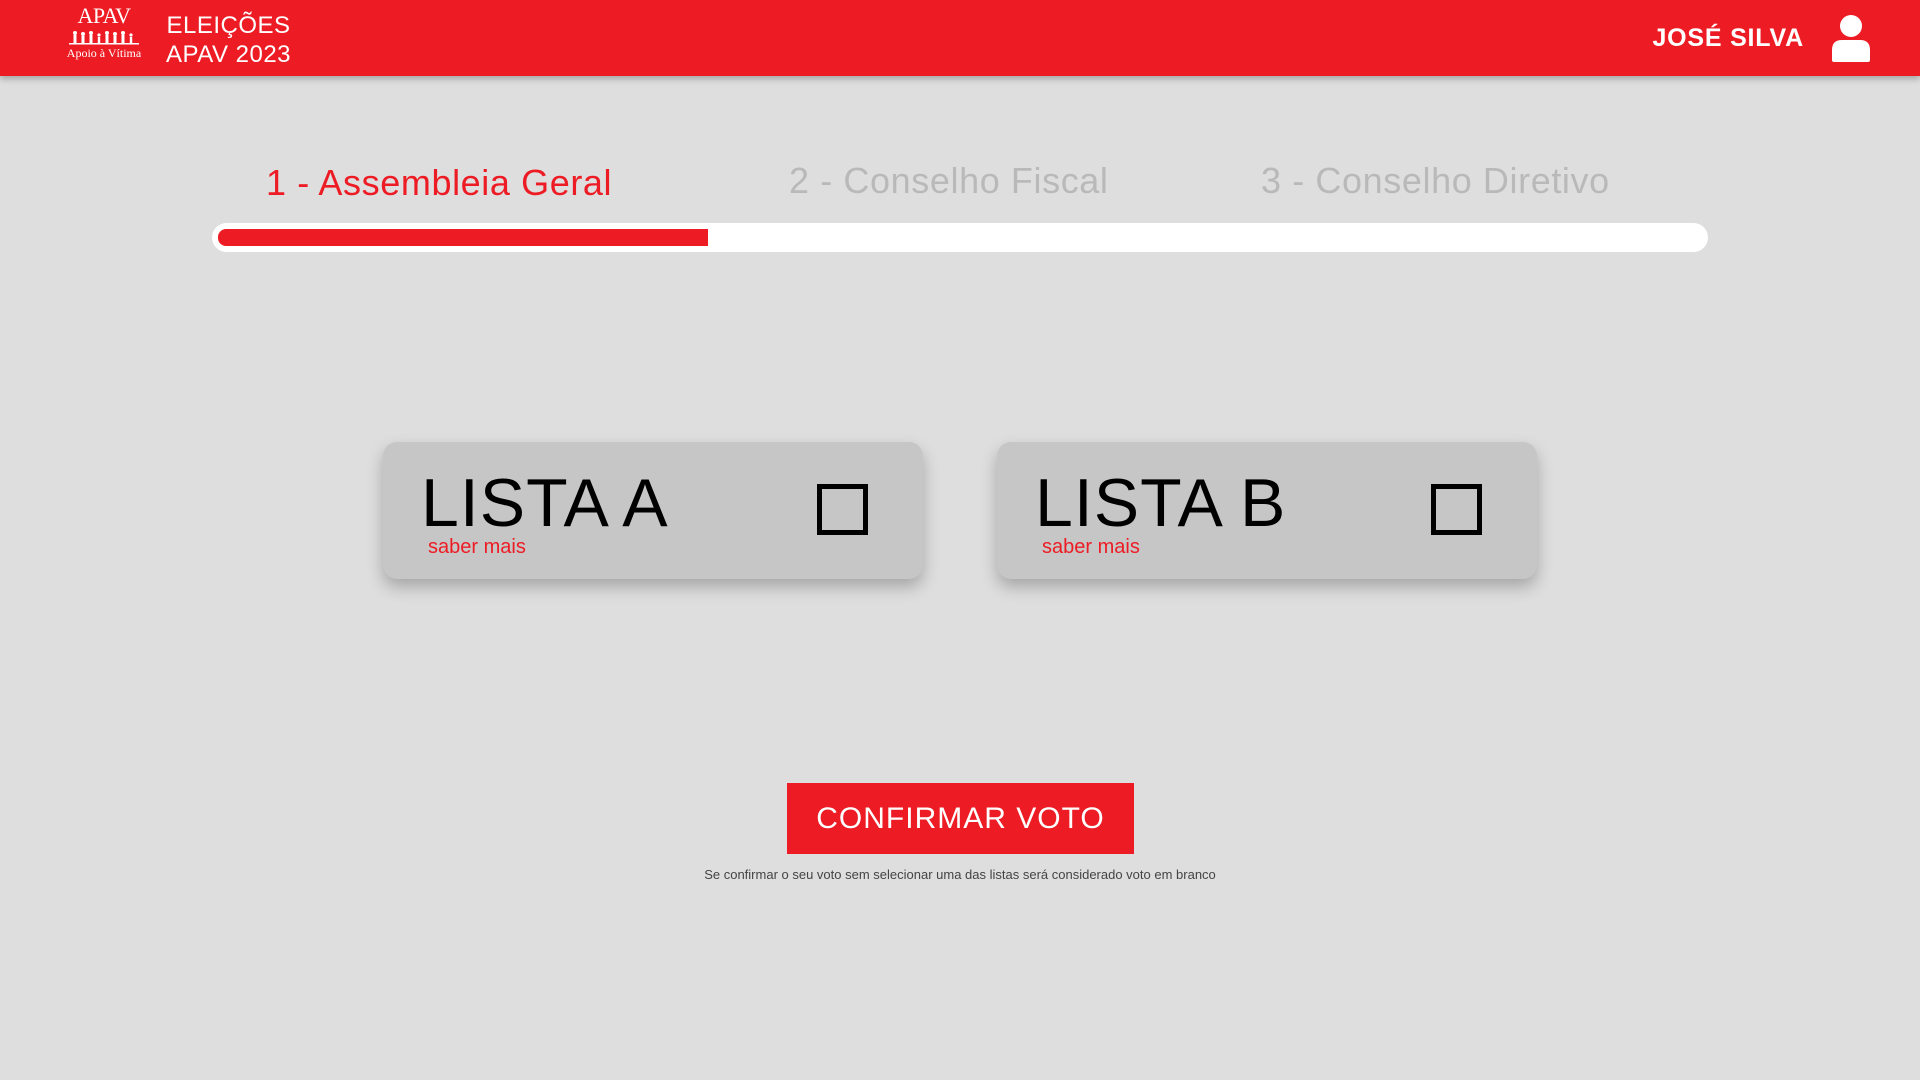 The image size is (1920, 1080). What do you see at coordinates (960, 818) in the screenshot?
I see `confirm-vote-button: CONFIRMAR VOTO` at bounding box center [960, 818].